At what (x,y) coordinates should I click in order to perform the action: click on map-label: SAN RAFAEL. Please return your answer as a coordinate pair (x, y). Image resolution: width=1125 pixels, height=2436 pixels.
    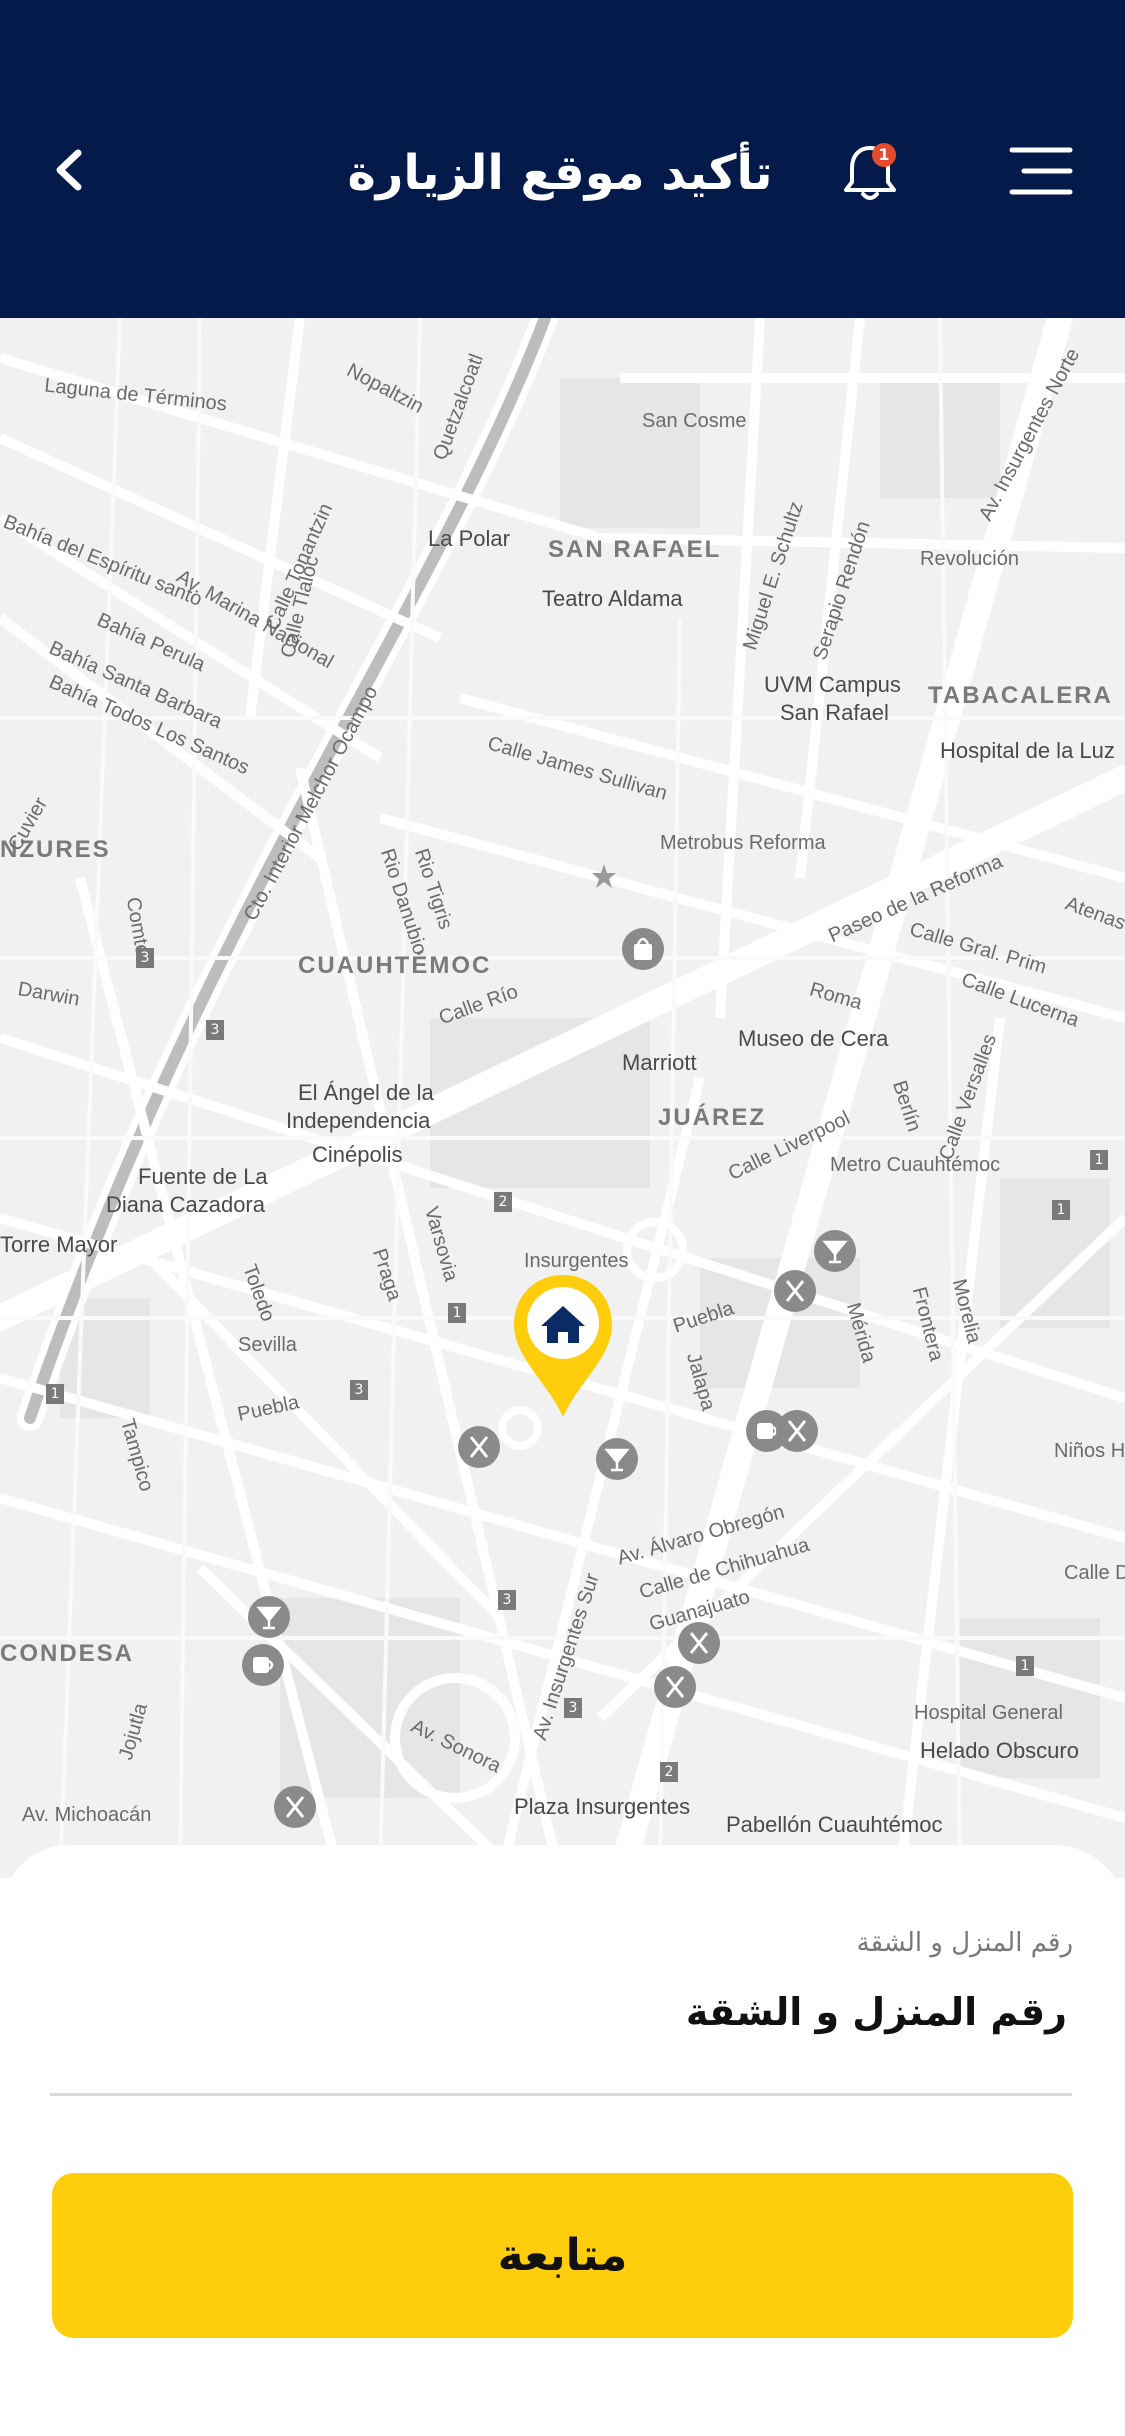
    Looking at the image, I should click on (635, 549).